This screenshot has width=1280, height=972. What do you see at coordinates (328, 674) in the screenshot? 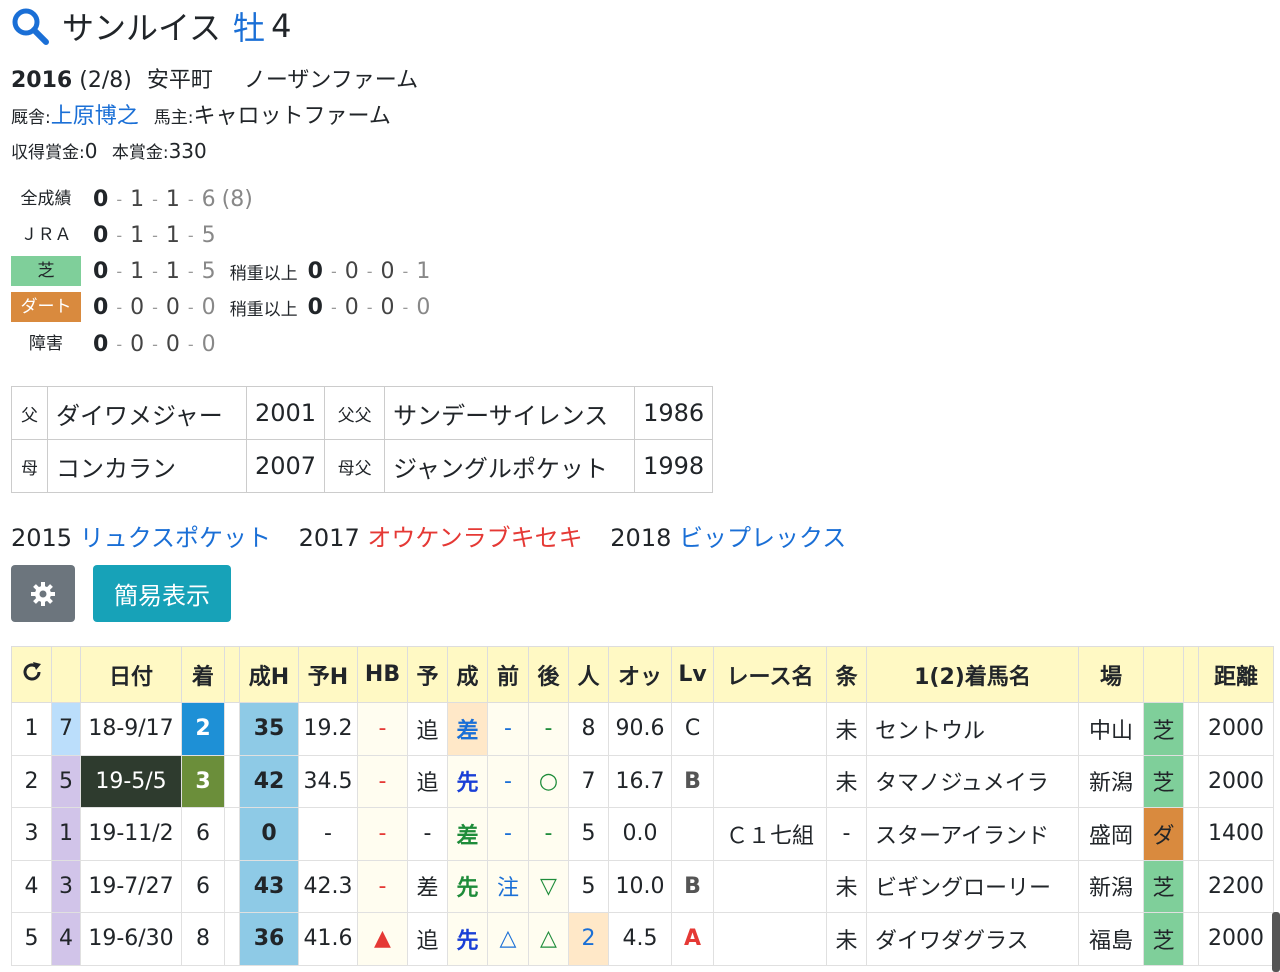
I see `yh-header: 予H` at bounding box center [328, 674].